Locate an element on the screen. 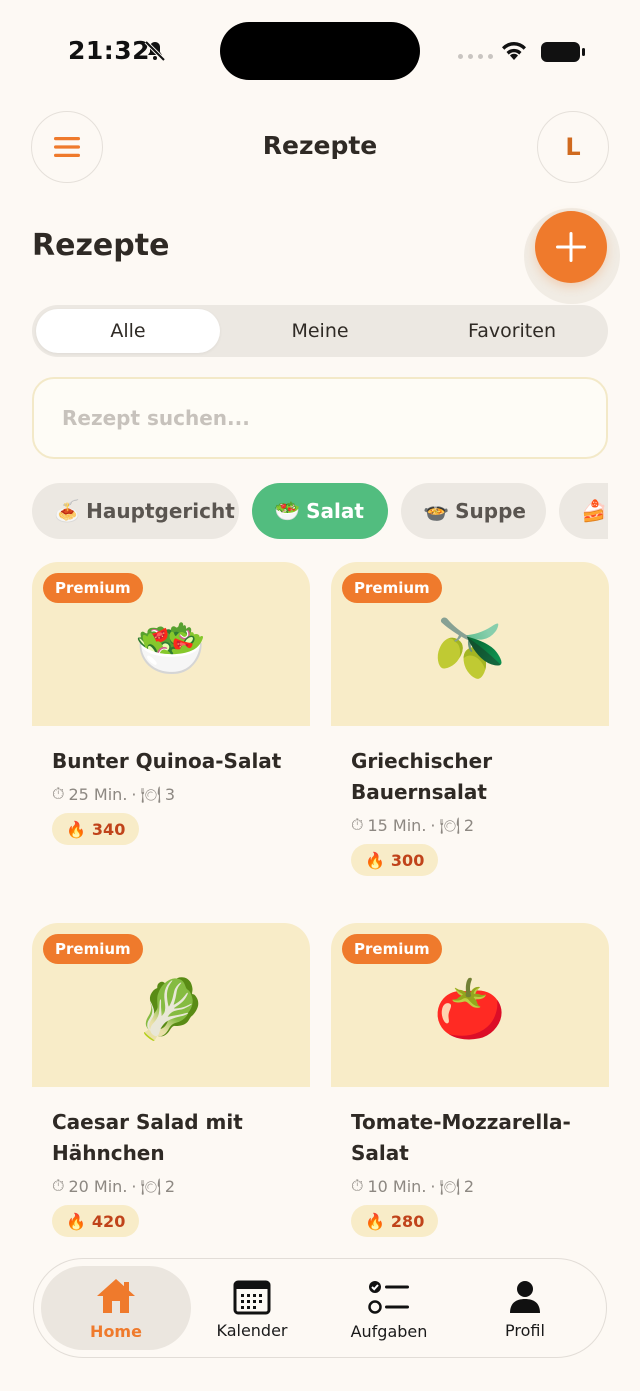  chip-label: Hauptgericht is located at coordinates (160, 511).